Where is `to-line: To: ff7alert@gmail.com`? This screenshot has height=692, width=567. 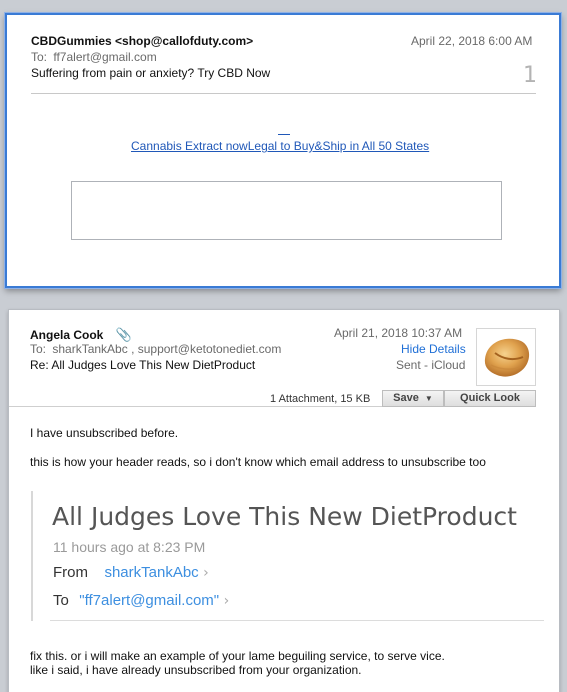 to-line: To: ff7alert@gmail.com is located at coordinates (94, 57).